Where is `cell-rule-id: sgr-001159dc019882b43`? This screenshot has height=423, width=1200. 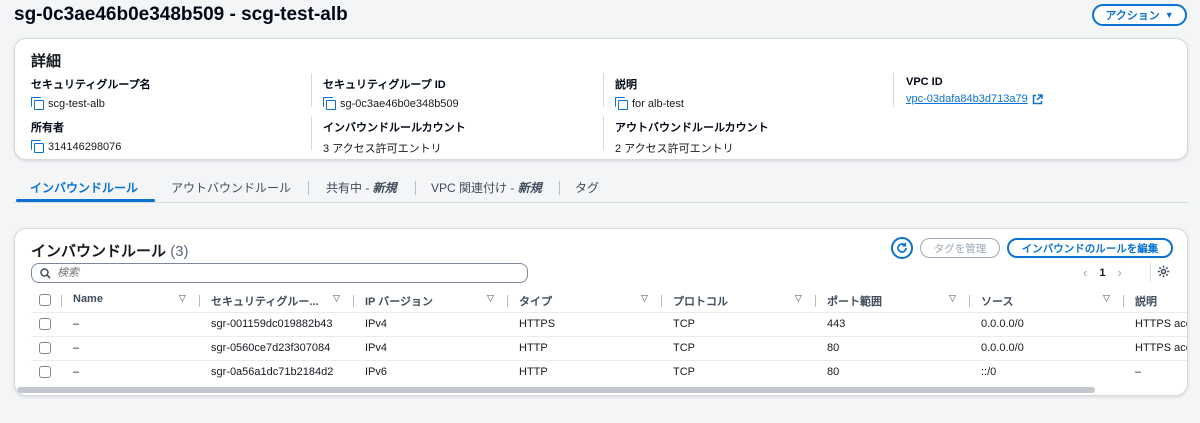
cell-rule-id: sgr-001159dc019882b43 is located at coordinates (272, 324).